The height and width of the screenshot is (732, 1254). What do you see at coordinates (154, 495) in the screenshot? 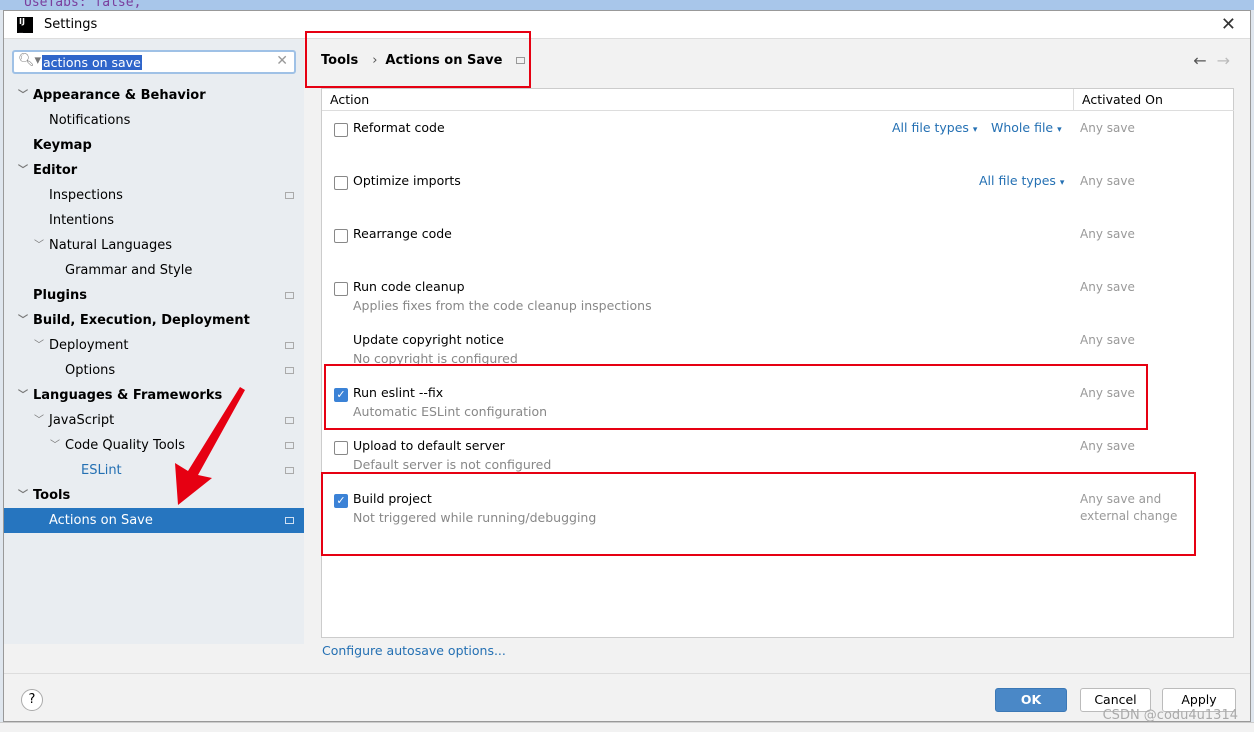
I see `tree-item: ﹀ Tools` at bounding box center [154, 495].